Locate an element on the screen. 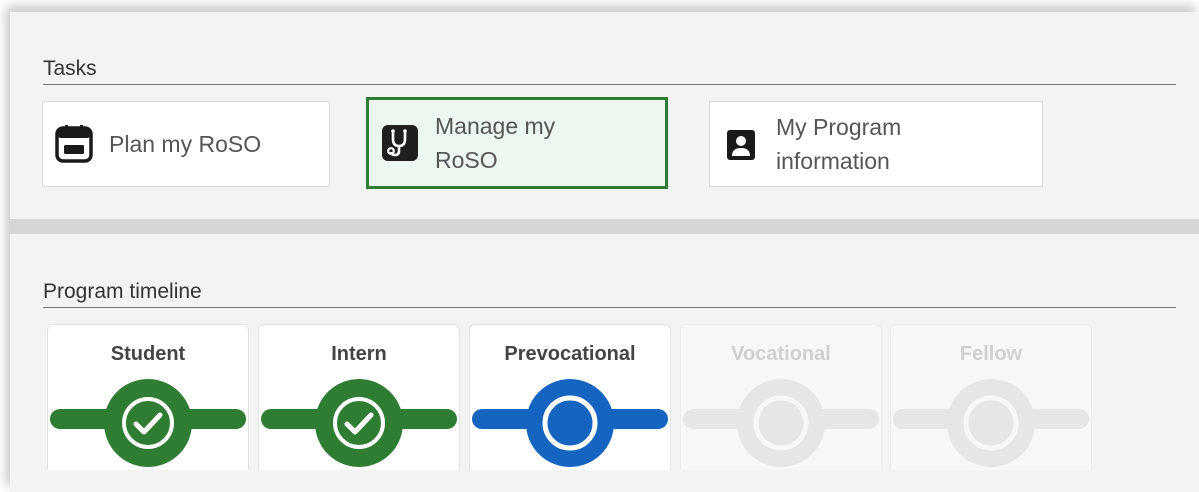 This screenshot has height=492, width=1199. stage-intern: Intern is located at coordinates (359, 397).